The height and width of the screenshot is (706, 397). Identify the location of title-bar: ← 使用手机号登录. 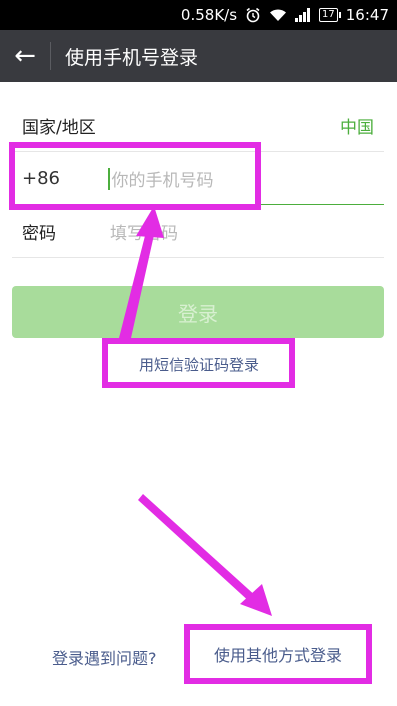
(198, 56).